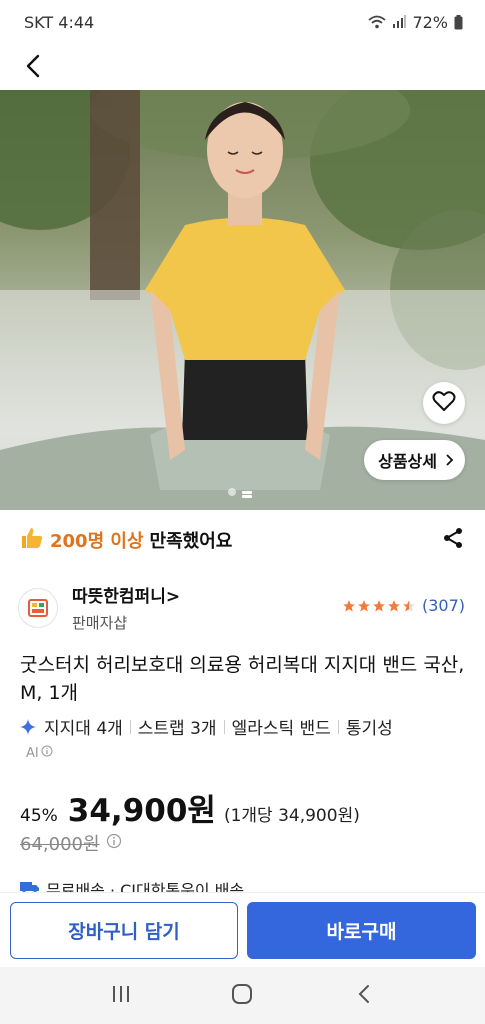 This screenshot has height=1024, width=485. What do you see at coordinates (449, 460) in the screenshot?
I see `chevron-right-icon` at bounding box center [449, 460].